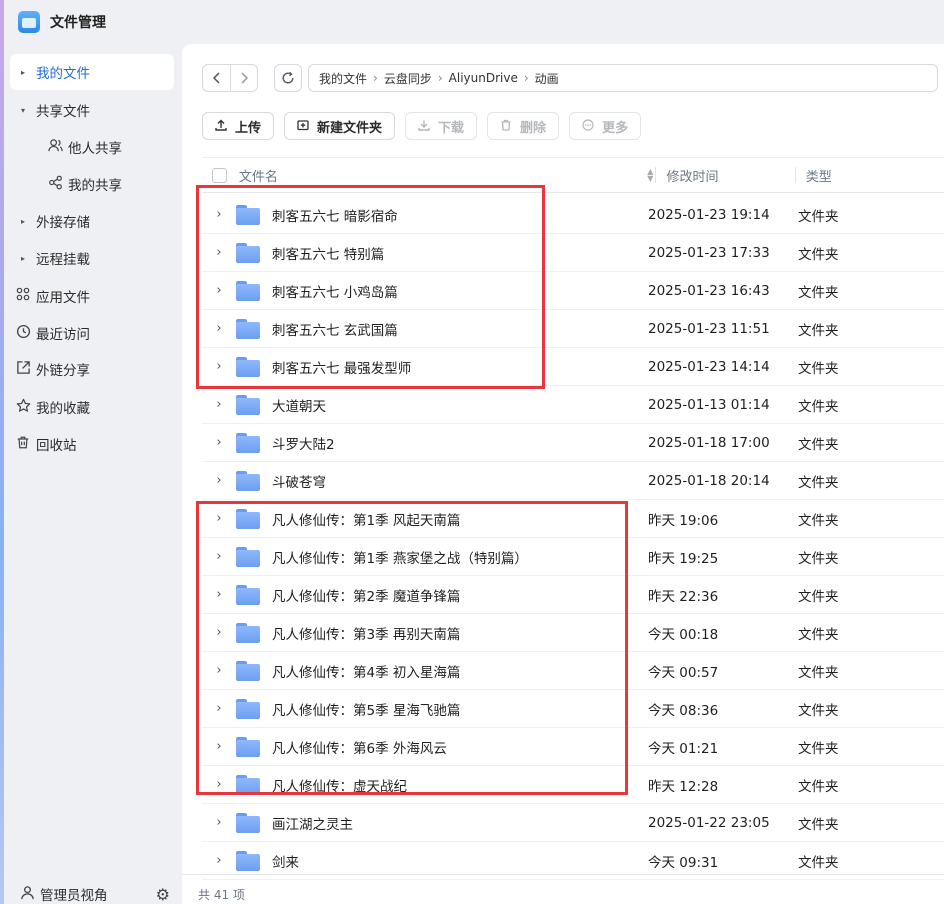 This screenshot has width=944, height=904. What do you see at coordinates (441, 126) in the screenshot?
I see `download-button: 下载` at bounding box center [441, 126].